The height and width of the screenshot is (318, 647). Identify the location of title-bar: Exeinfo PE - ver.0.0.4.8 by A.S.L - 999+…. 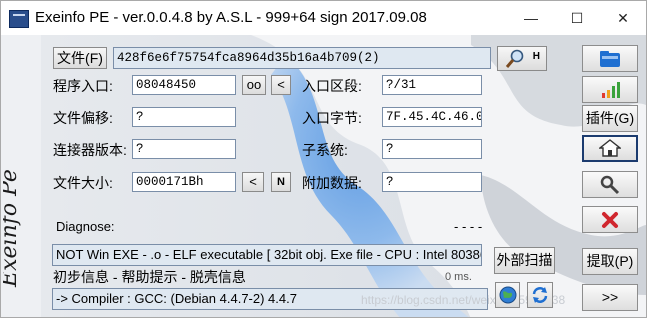
(323, 18).